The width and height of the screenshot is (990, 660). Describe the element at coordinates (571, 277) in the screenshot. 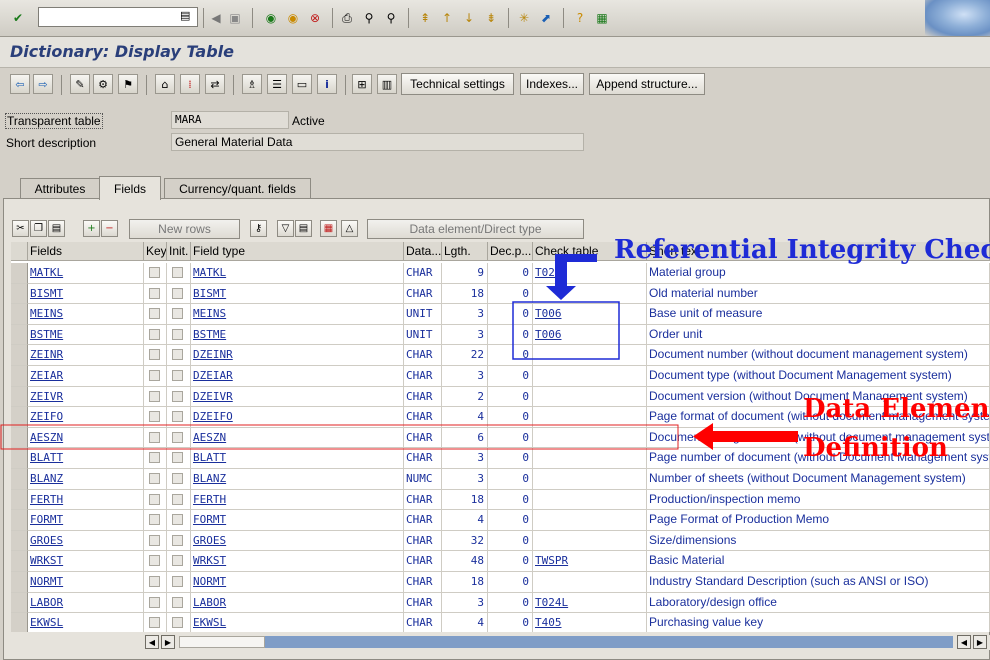

I see `referential-arrow-icon` at that location.